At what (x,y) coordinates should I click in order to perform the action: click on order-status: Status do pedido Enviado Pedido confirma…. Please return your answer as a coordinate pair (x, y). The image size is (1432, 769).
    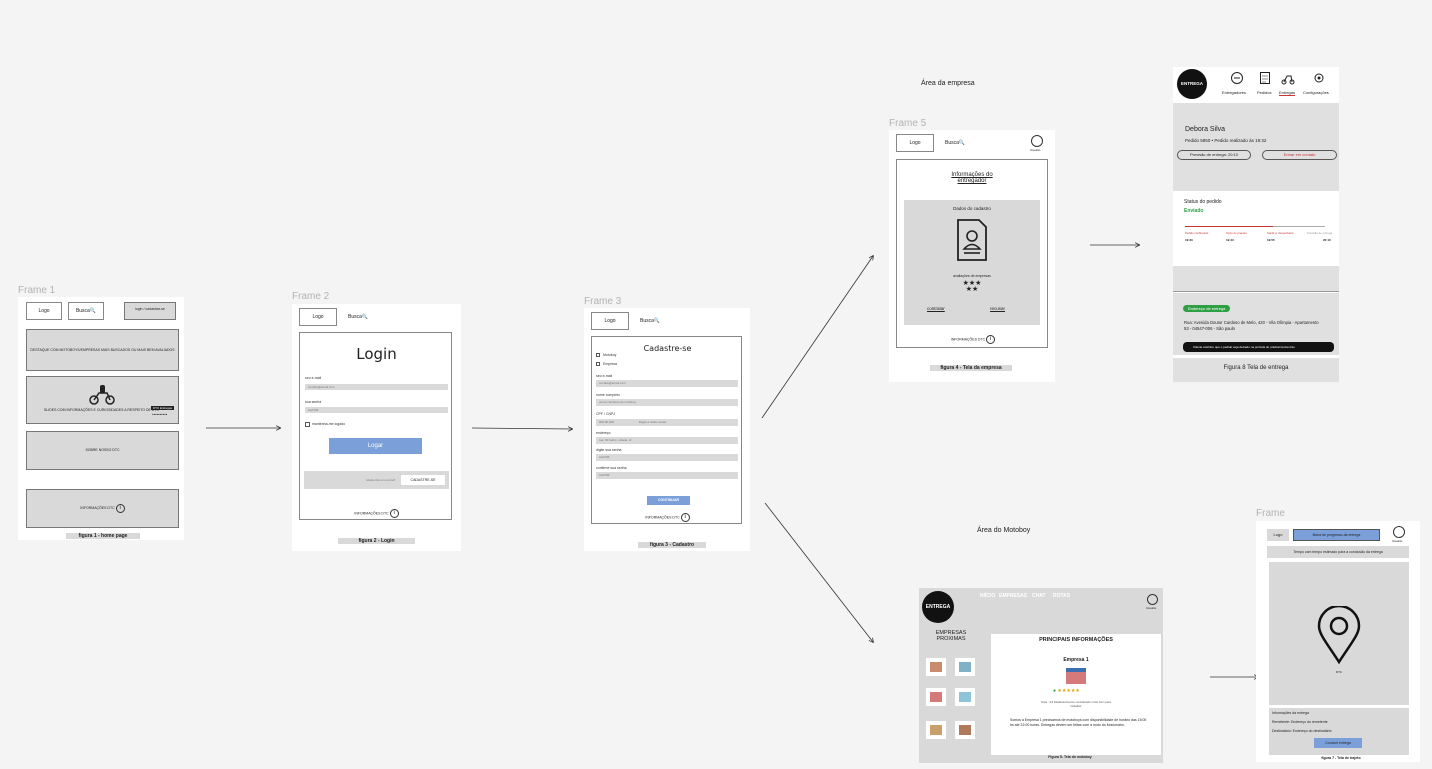
    Looking at the image, I should click on (1256, 228).